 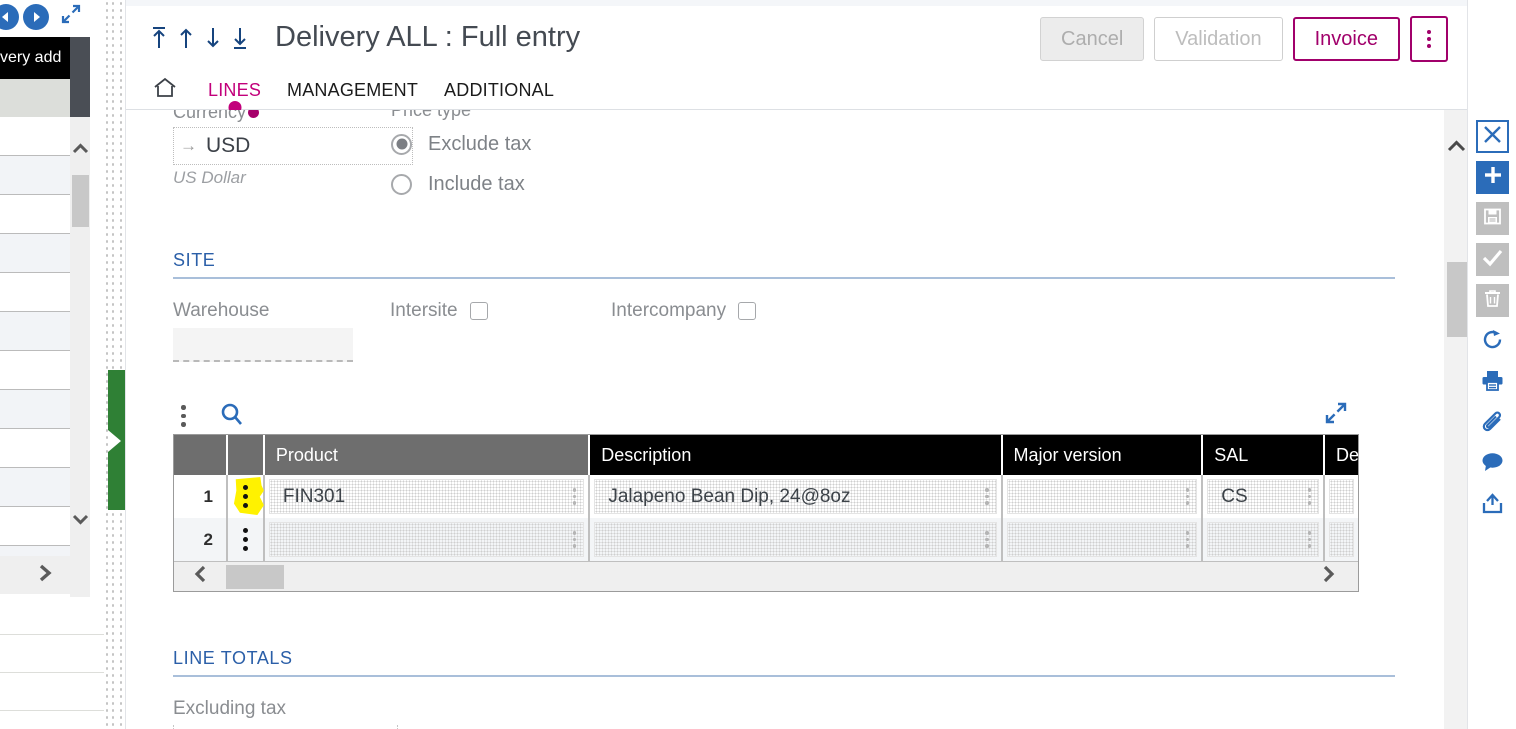 I want to click on grid-scroll-track, so click(x=762, y=577).